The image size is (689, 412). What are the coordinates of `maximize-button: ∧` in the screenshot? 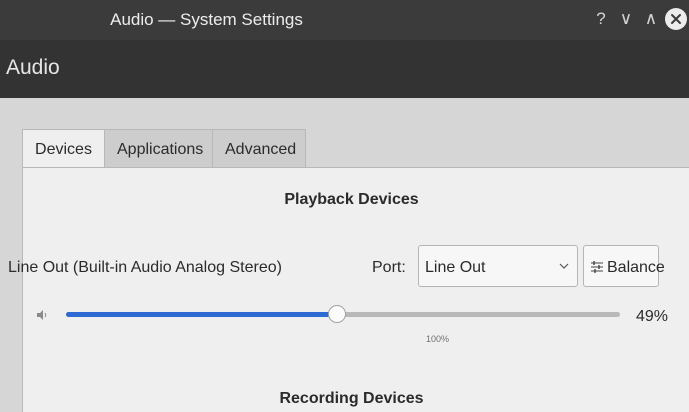 It's located at (651, 19).